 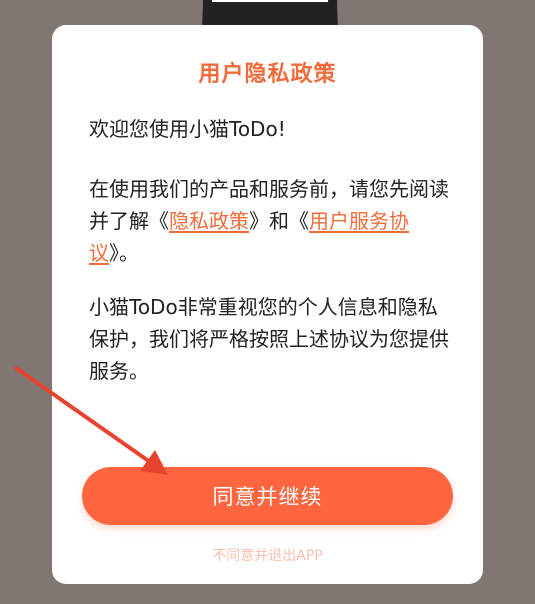 What do you see at coordinates (267, 496) in the screenshot?
I see `agree-continue-button: 同意并继续` at bounding box center [267, 496].